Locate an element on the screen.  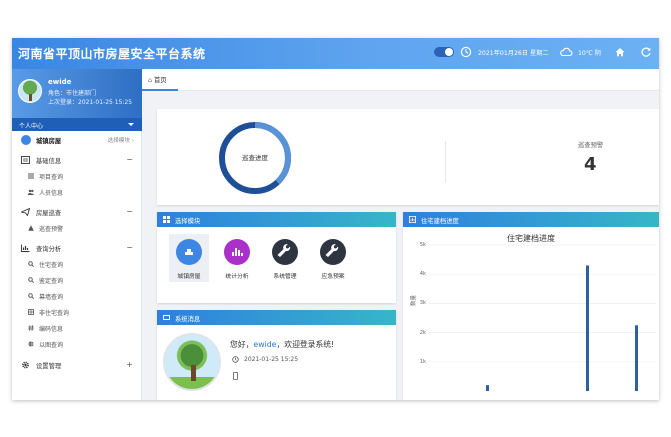
module-select-card: 选择模块 城镇房屋 统计分析 系统管理 应急预案 is located at coordinates (276, 257).